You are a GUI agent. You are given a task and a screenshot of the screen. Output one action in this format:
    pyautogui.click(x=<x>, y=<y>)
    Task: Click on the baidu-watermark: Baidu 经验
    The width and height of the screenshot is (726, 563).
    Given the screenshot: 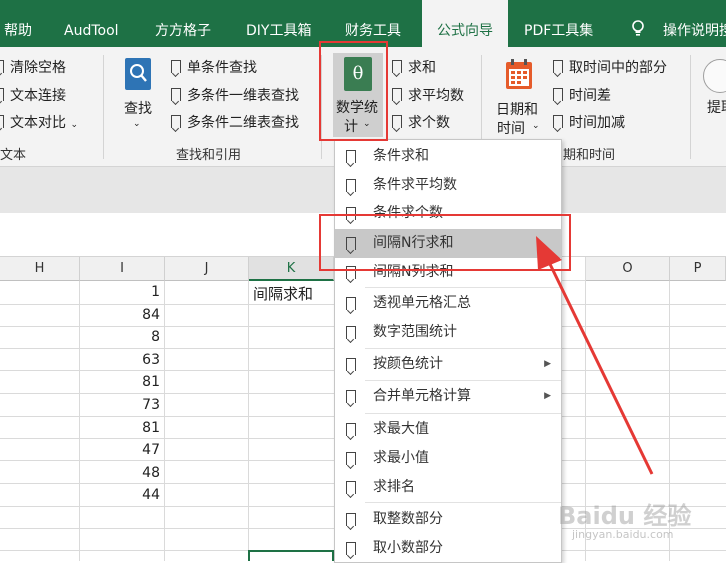 What is the action you would take?
    pyautogui.click(x=625, y=516)
    